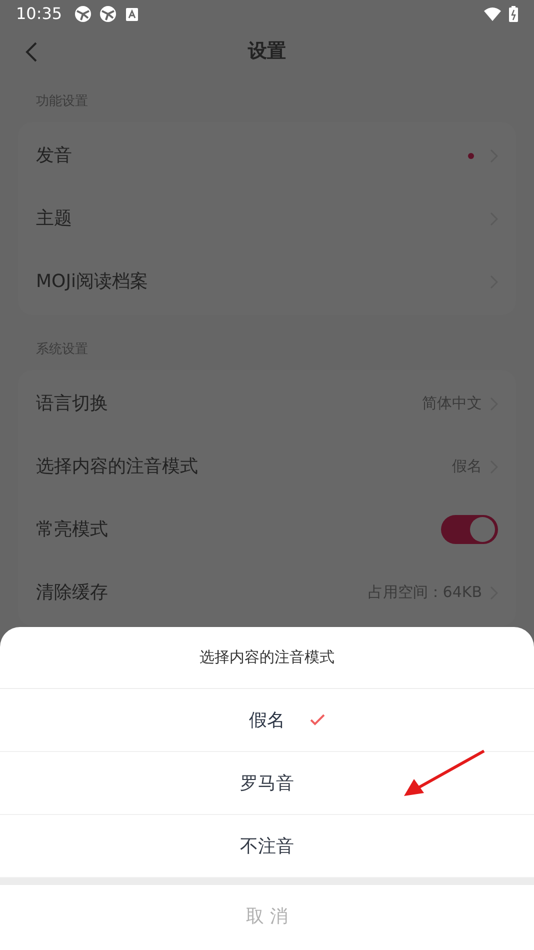  What do you see at coordinates (513, 14) in the screenshot?
I see `battery-charging-icon` at bounding box center [513, 14].